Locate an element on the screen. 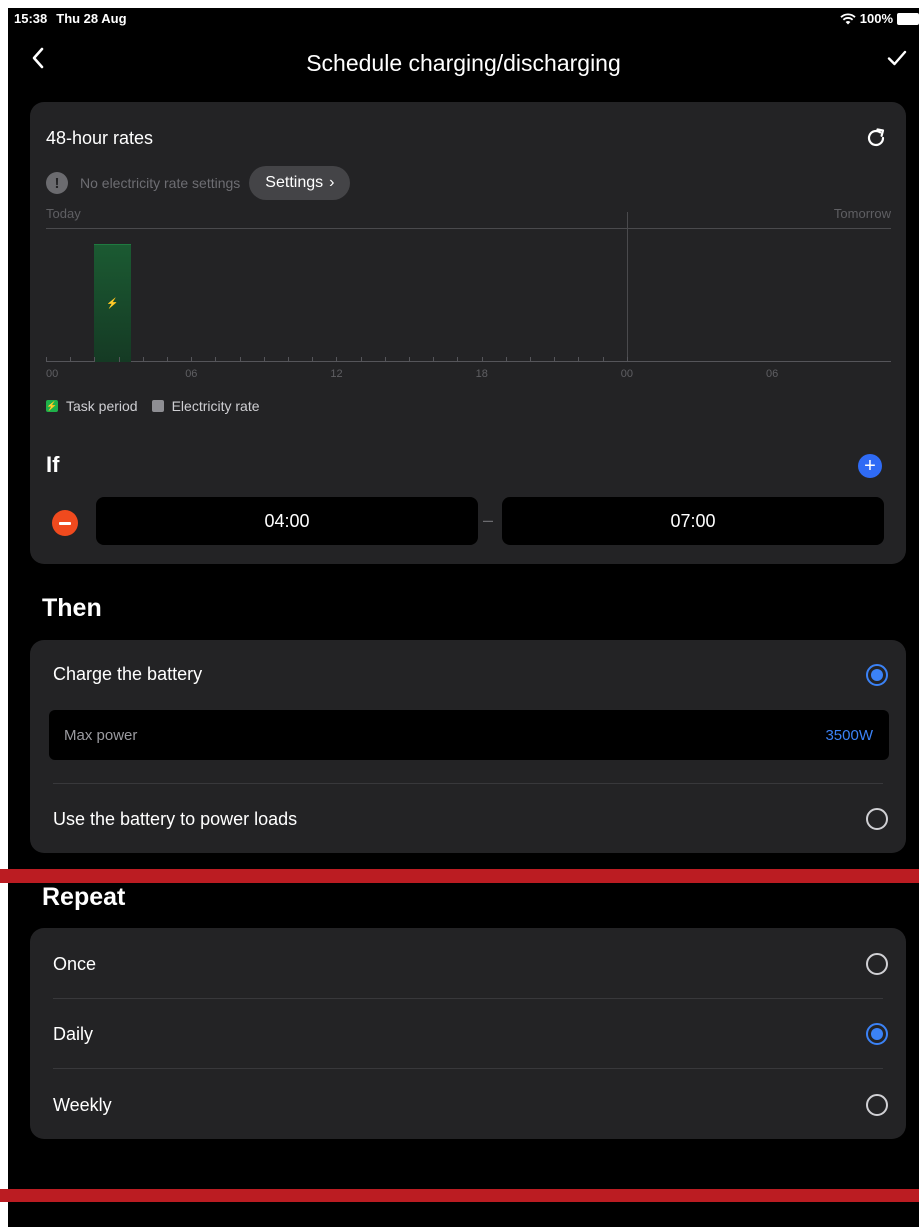 The height and width of the screenshot is (1227, 919). chevron-right-icon: › is located at coordinates (332, 182).